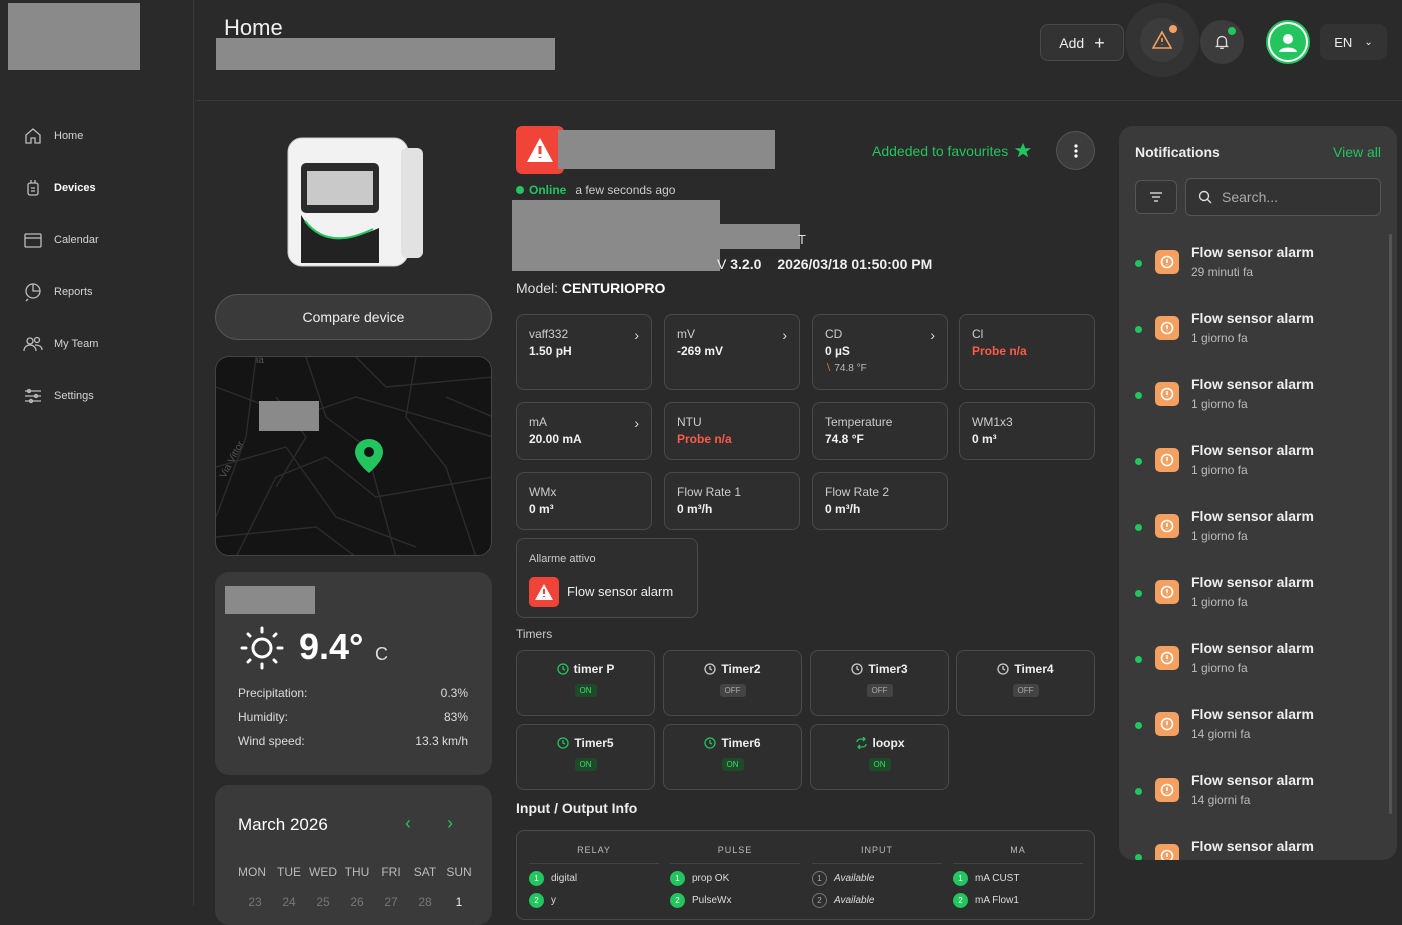 Image resolution: width=1402 pixels, height=925 pixels. Describe the element at coordinates (353, 456) in the screenshot. I see `device-map: Via Vittor ia Jesi` at that location.